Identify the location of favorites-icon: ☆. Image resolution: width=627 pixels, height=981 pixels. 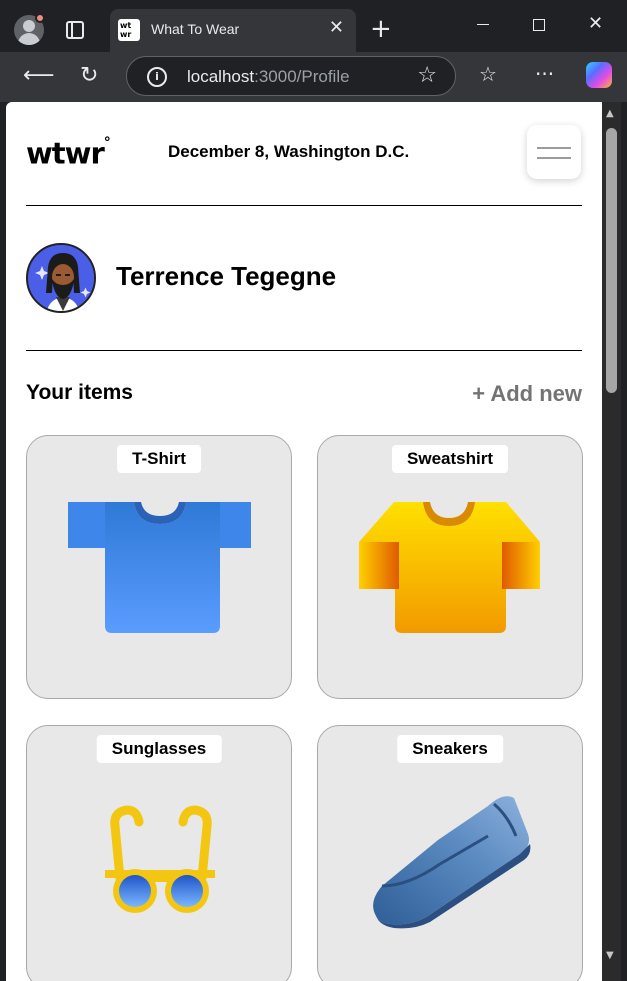
(488, 74).